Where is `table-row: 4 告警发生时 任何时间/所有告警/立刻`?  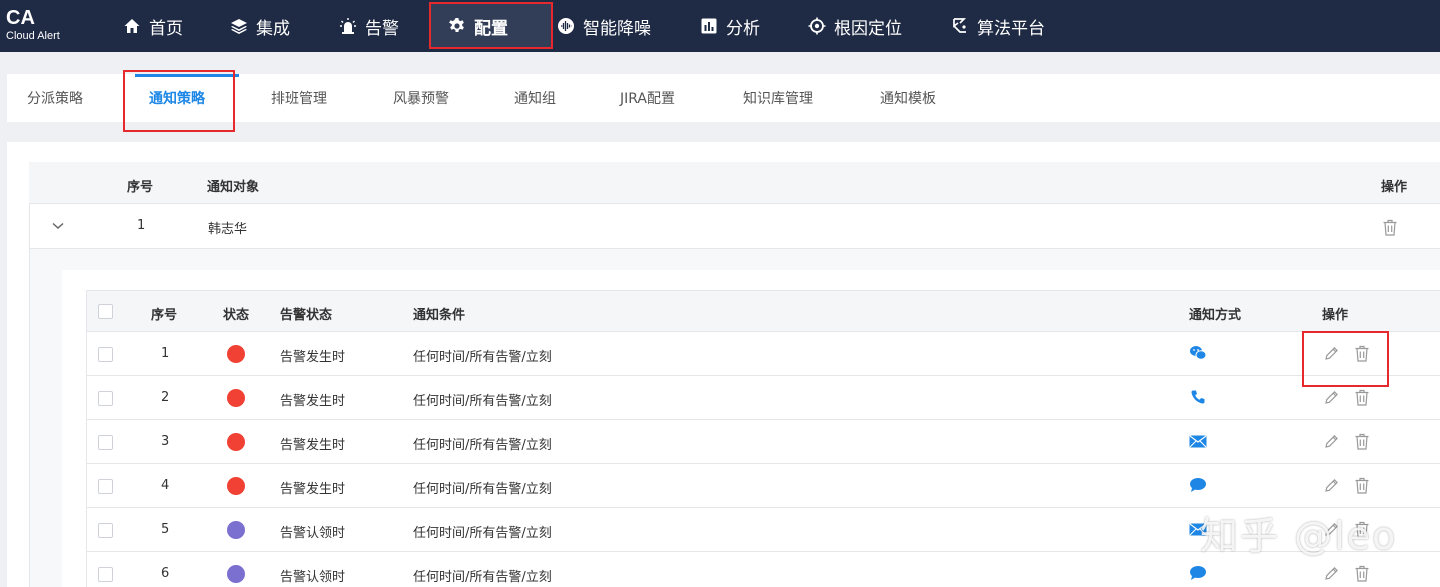 table-row: 4 告警发生时 任何时间/所有告警/立刻 is located at coordinates (763, 486).